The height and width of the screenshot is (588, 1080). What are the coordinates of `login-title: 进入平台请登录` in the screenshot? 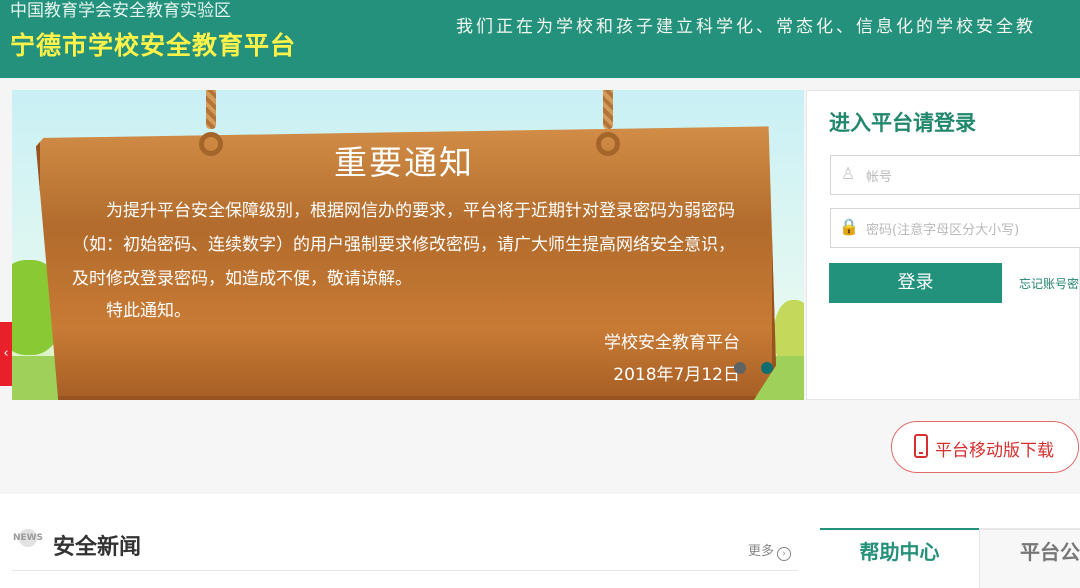 It's located at (902, 123).